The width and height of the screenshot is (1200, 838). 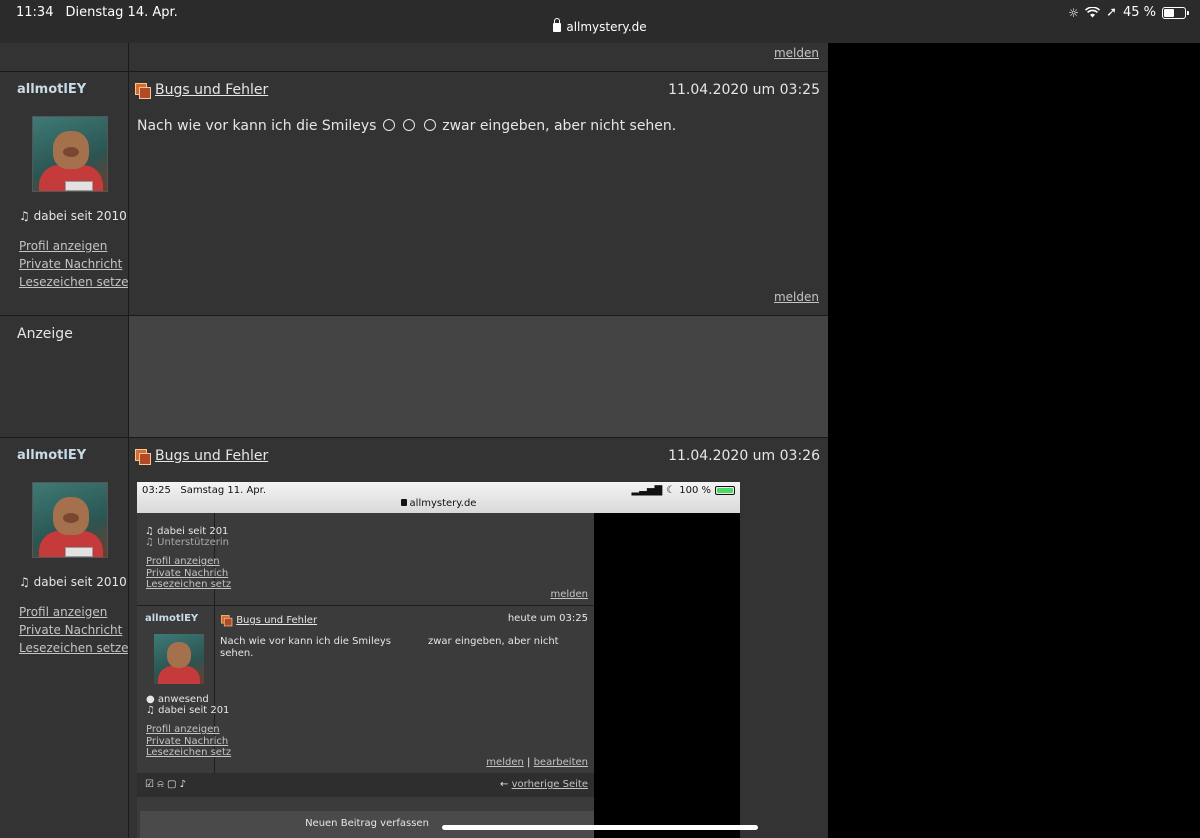 I want to click on ad-row: Anzeige, so click(x=414, y=376).